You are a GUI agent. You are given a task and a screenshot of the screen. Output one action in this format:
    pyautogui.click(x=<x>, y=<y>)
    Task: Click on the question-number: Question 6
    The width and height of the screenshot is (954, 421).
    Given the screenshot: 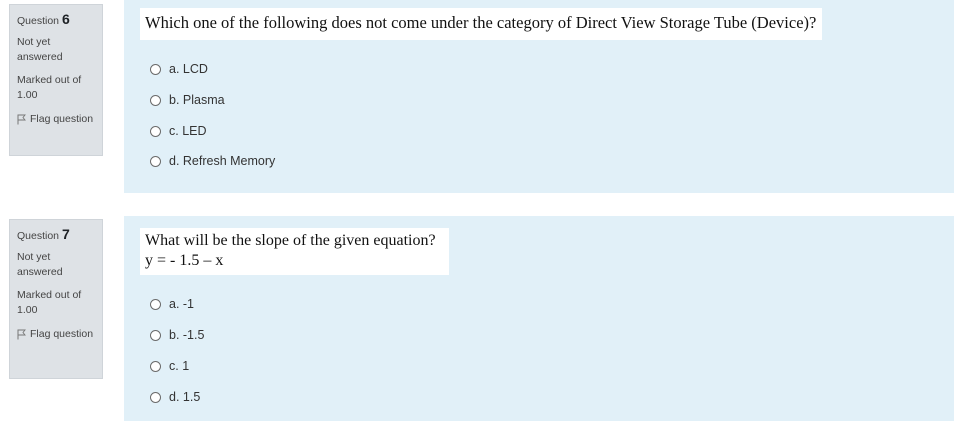 What is the action you would take?
    pyautogui.click(x=56, y=20)
    